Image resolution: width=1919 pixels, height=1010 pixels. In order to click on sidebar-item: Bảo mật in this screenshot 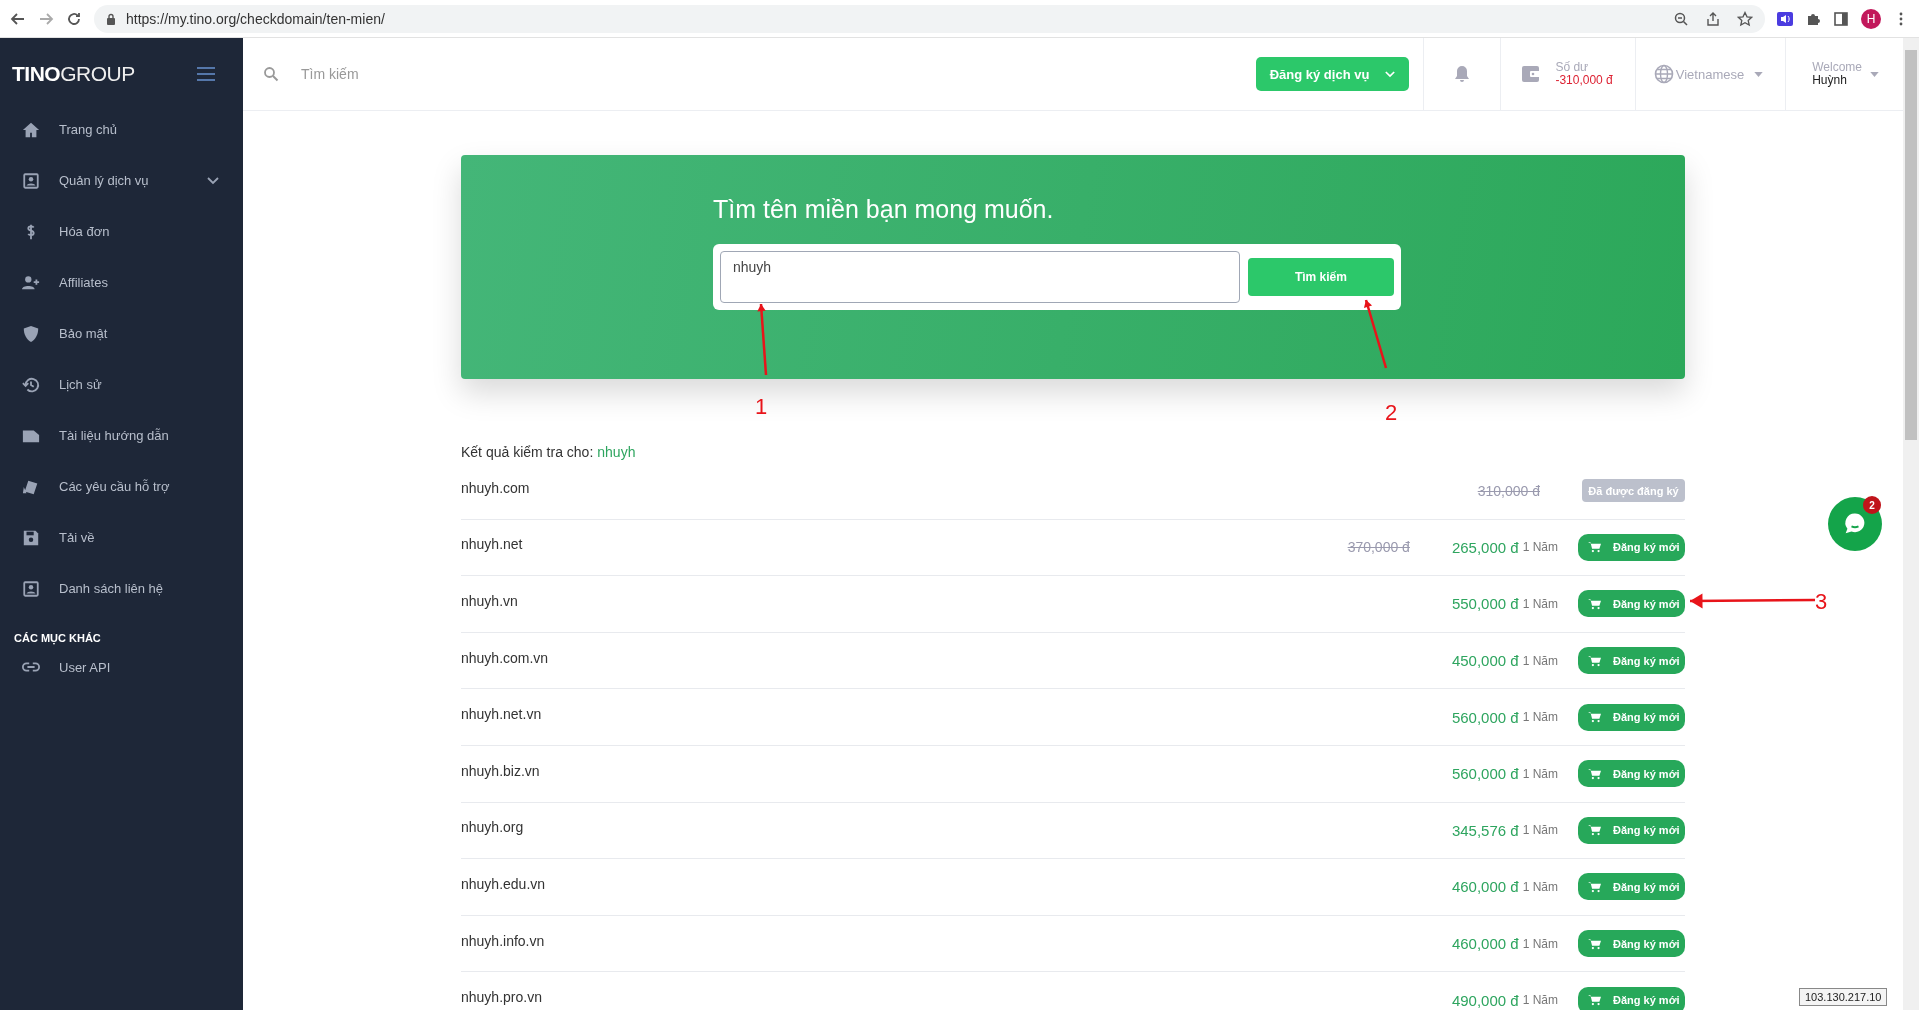, I will do `click(121, 333)`.